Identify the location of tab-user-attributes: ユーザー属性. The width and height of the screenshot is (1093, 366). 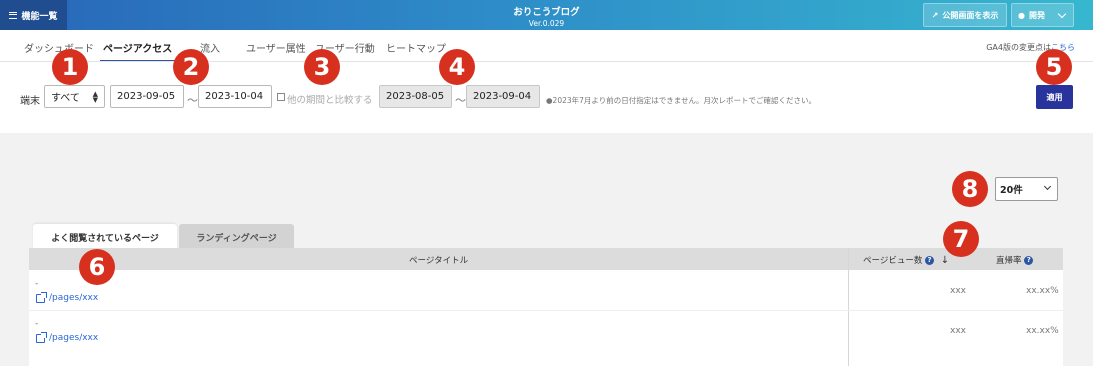
(276, 47).